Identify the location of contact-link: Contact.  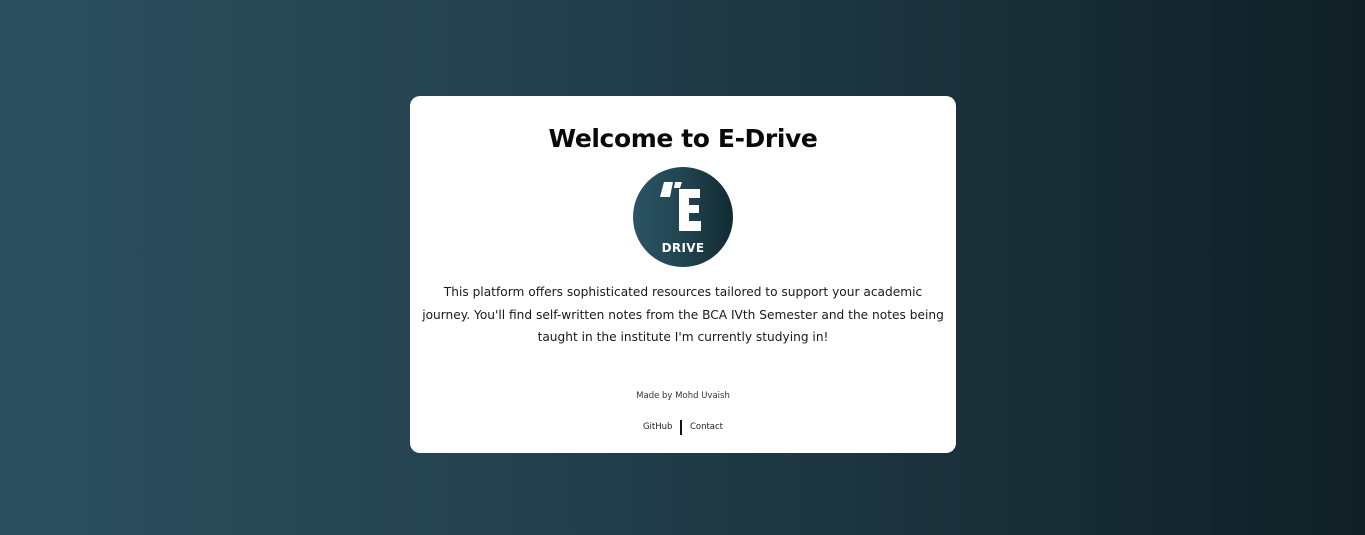
(706, 427).